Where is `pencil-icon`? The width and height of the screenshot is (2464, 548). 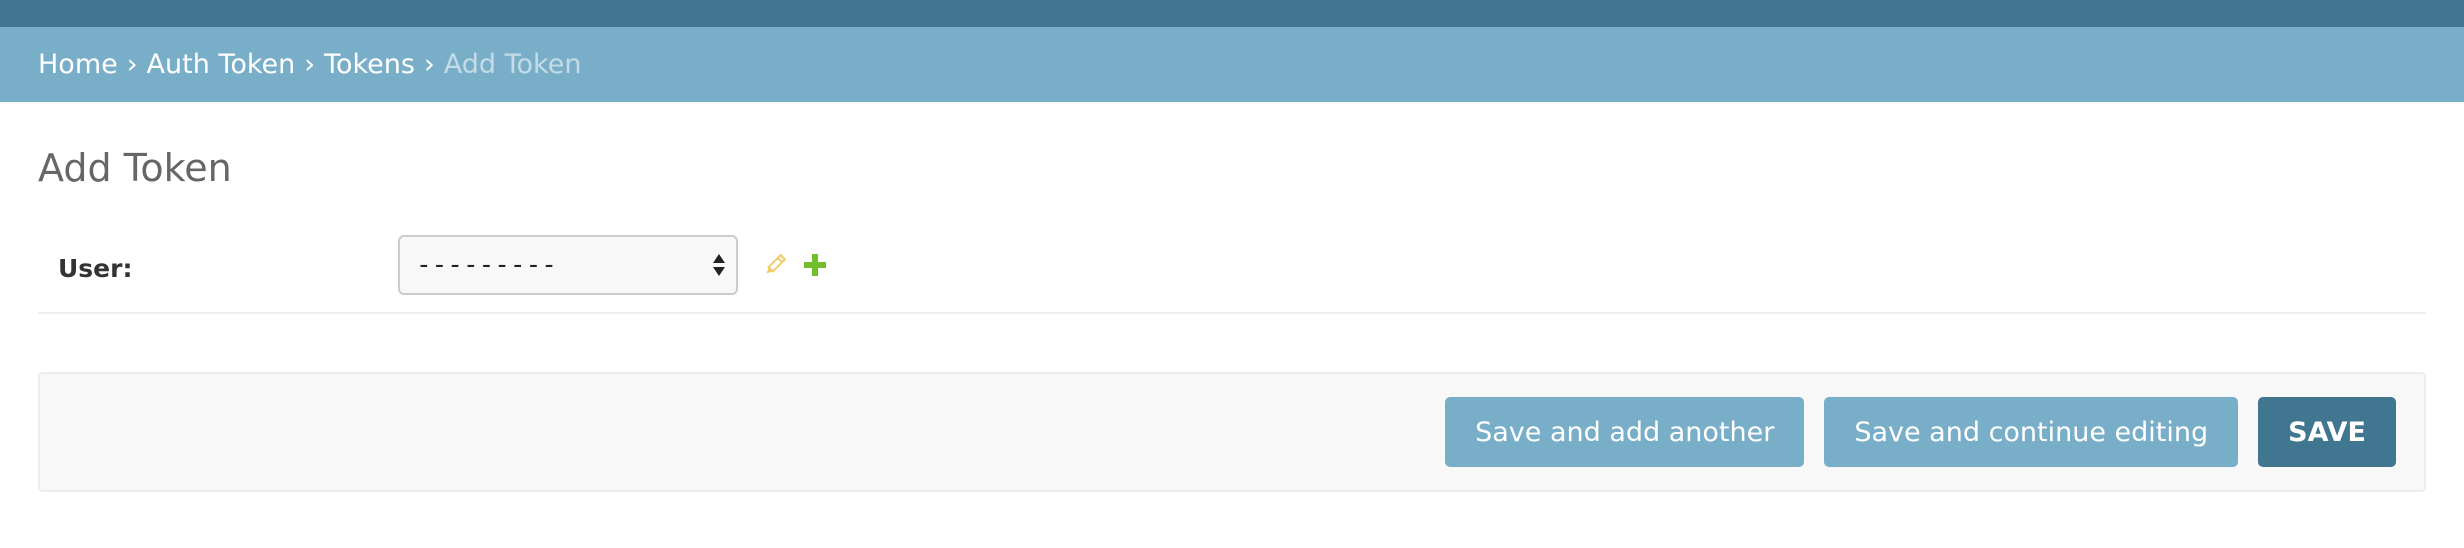
pencil-icon is located at coordinates (775, 265).